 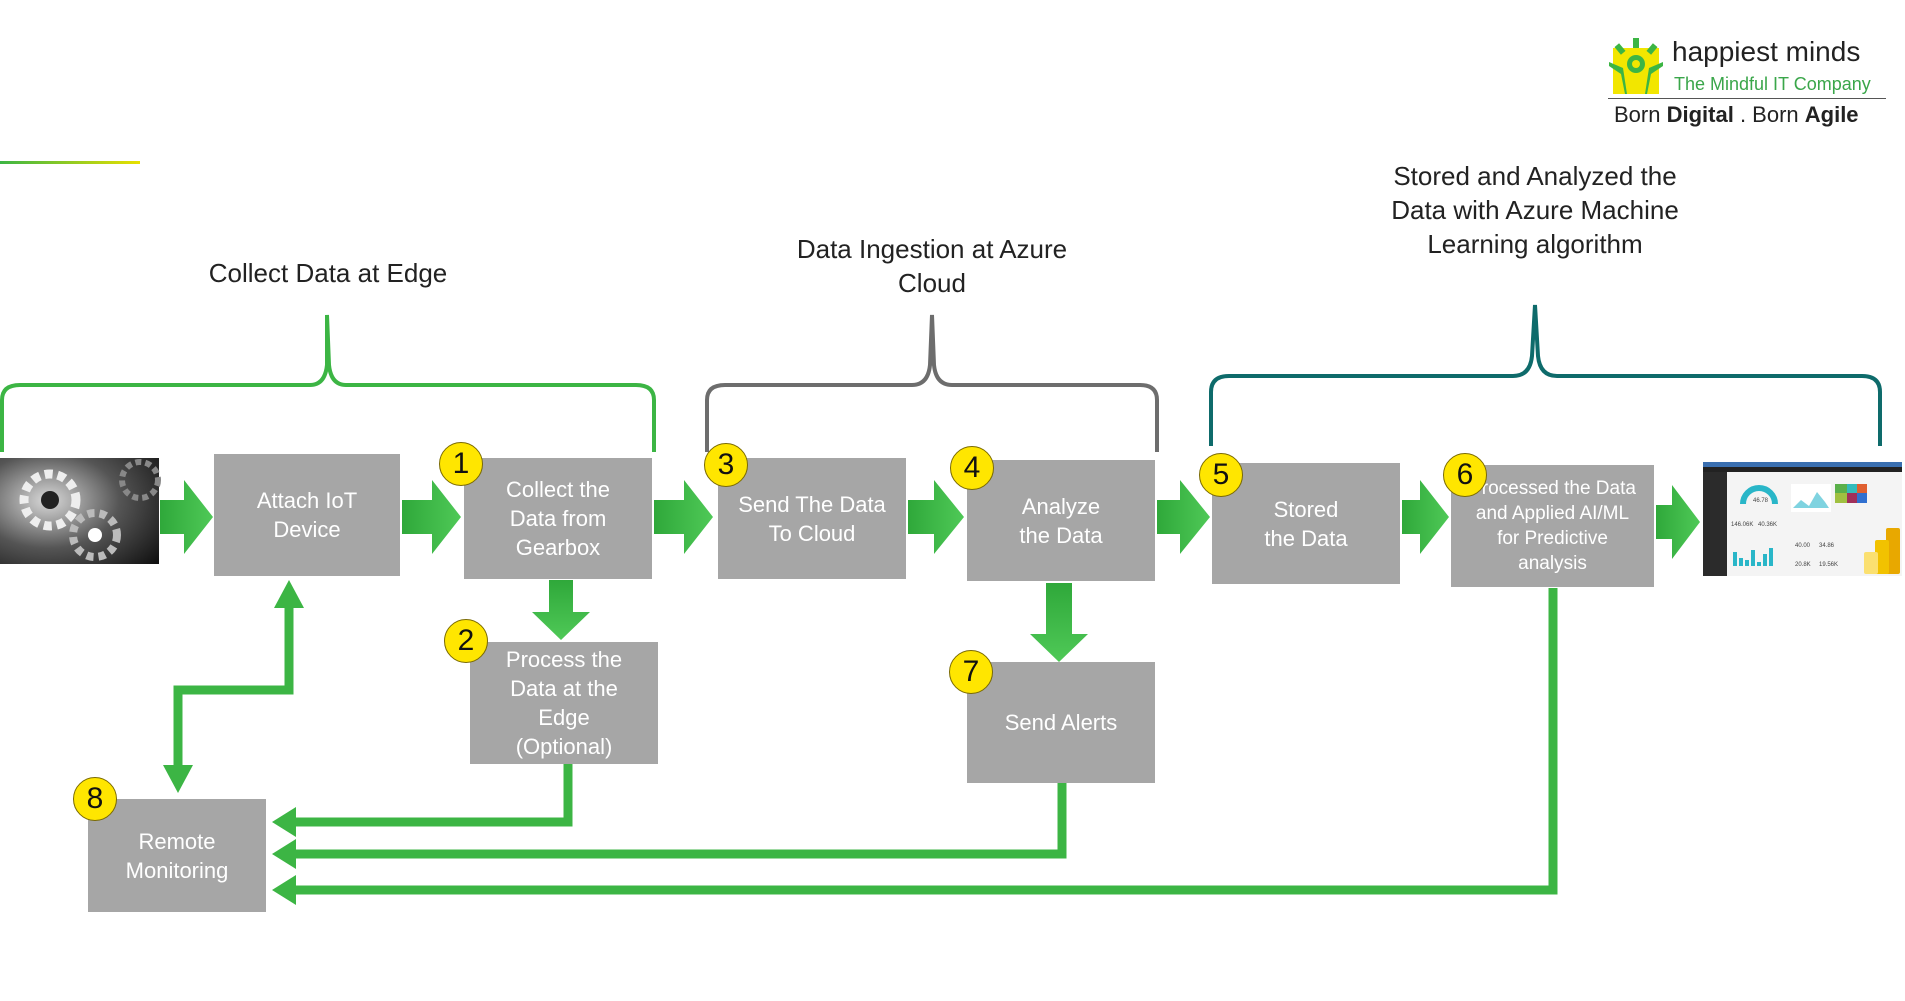 I want to click on step-send-cloud: Send The Data To Cloud, so click(x=812, y=518).